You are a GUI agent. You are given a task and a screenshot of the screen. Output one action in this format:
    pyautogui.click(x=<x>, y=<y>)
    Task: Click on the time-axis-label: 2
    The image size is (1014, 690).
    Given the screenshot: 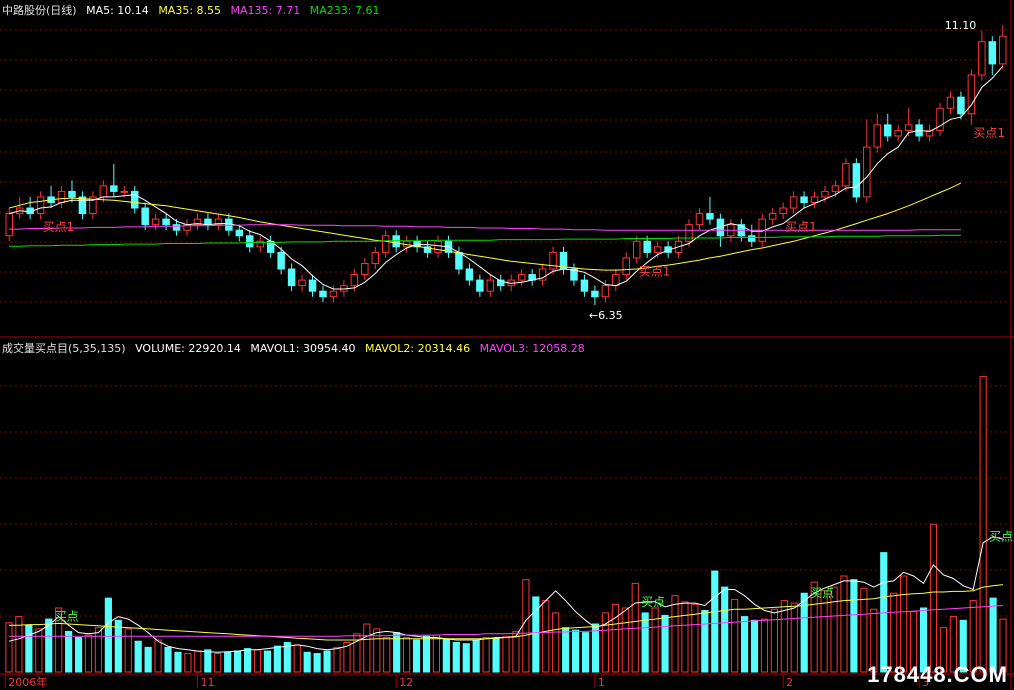 What is the action you would take?
    pyautogui.click(x=789, y=682)
    